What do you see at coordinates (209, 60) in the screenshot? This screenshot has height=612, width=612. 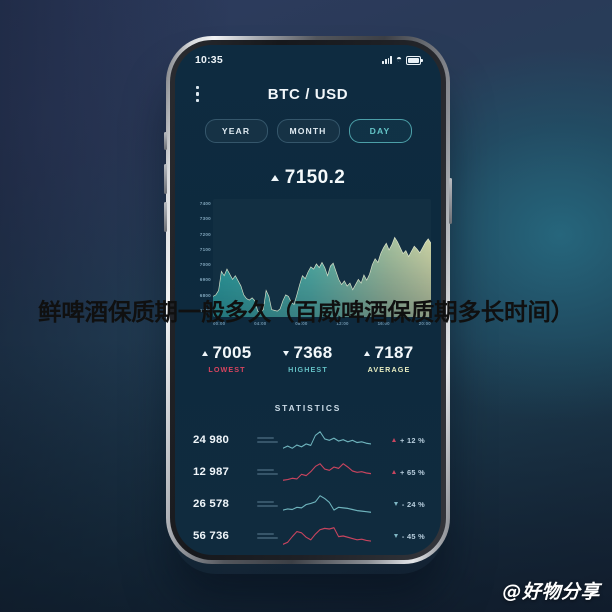 I see `status-bar-time: 10:35` at bounding box center [209, 60].